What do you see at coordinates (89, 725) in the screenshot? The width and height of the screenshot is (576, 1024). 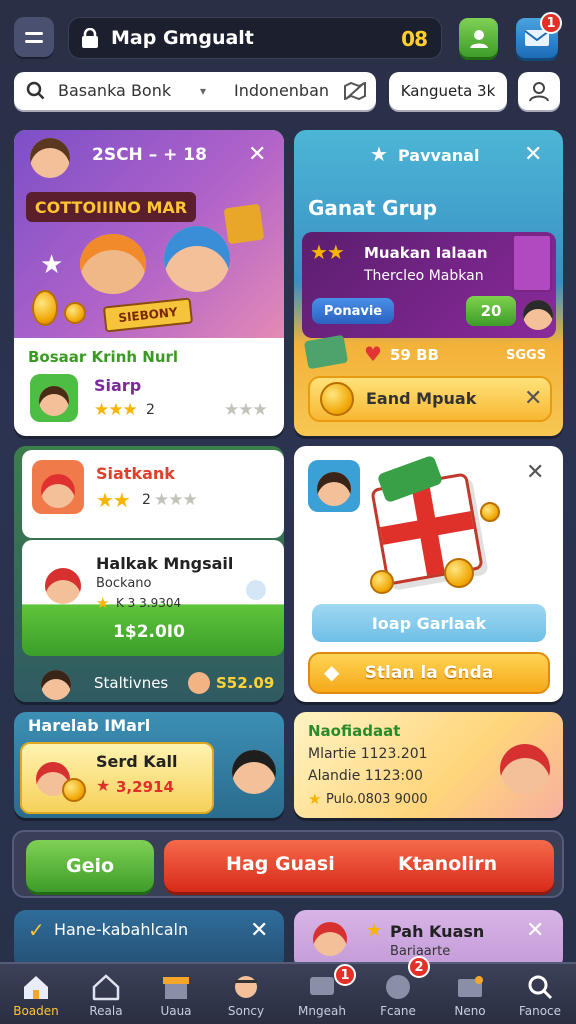 I see `market-title: Harelab IMarl` at bounding box center [89, 725].